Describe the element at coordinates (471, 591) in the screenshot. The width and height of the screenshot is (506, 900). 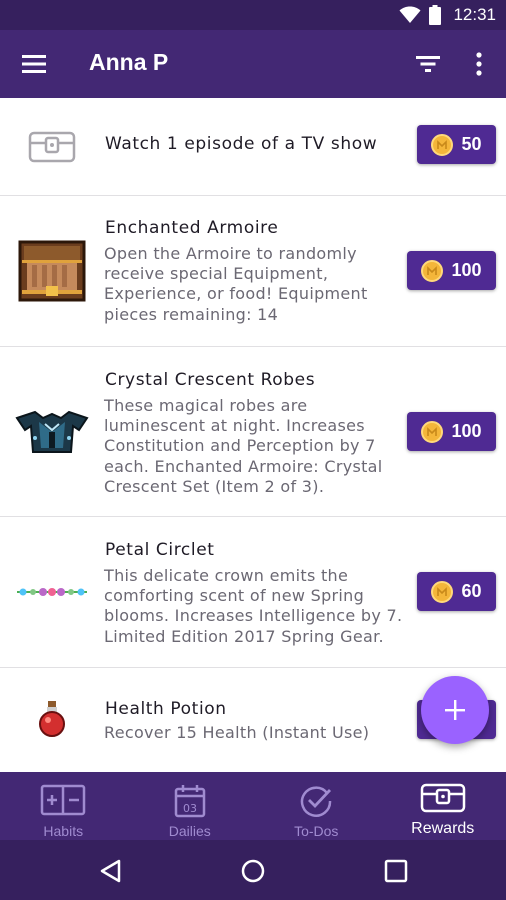
I see `price-label: 60` at that location.